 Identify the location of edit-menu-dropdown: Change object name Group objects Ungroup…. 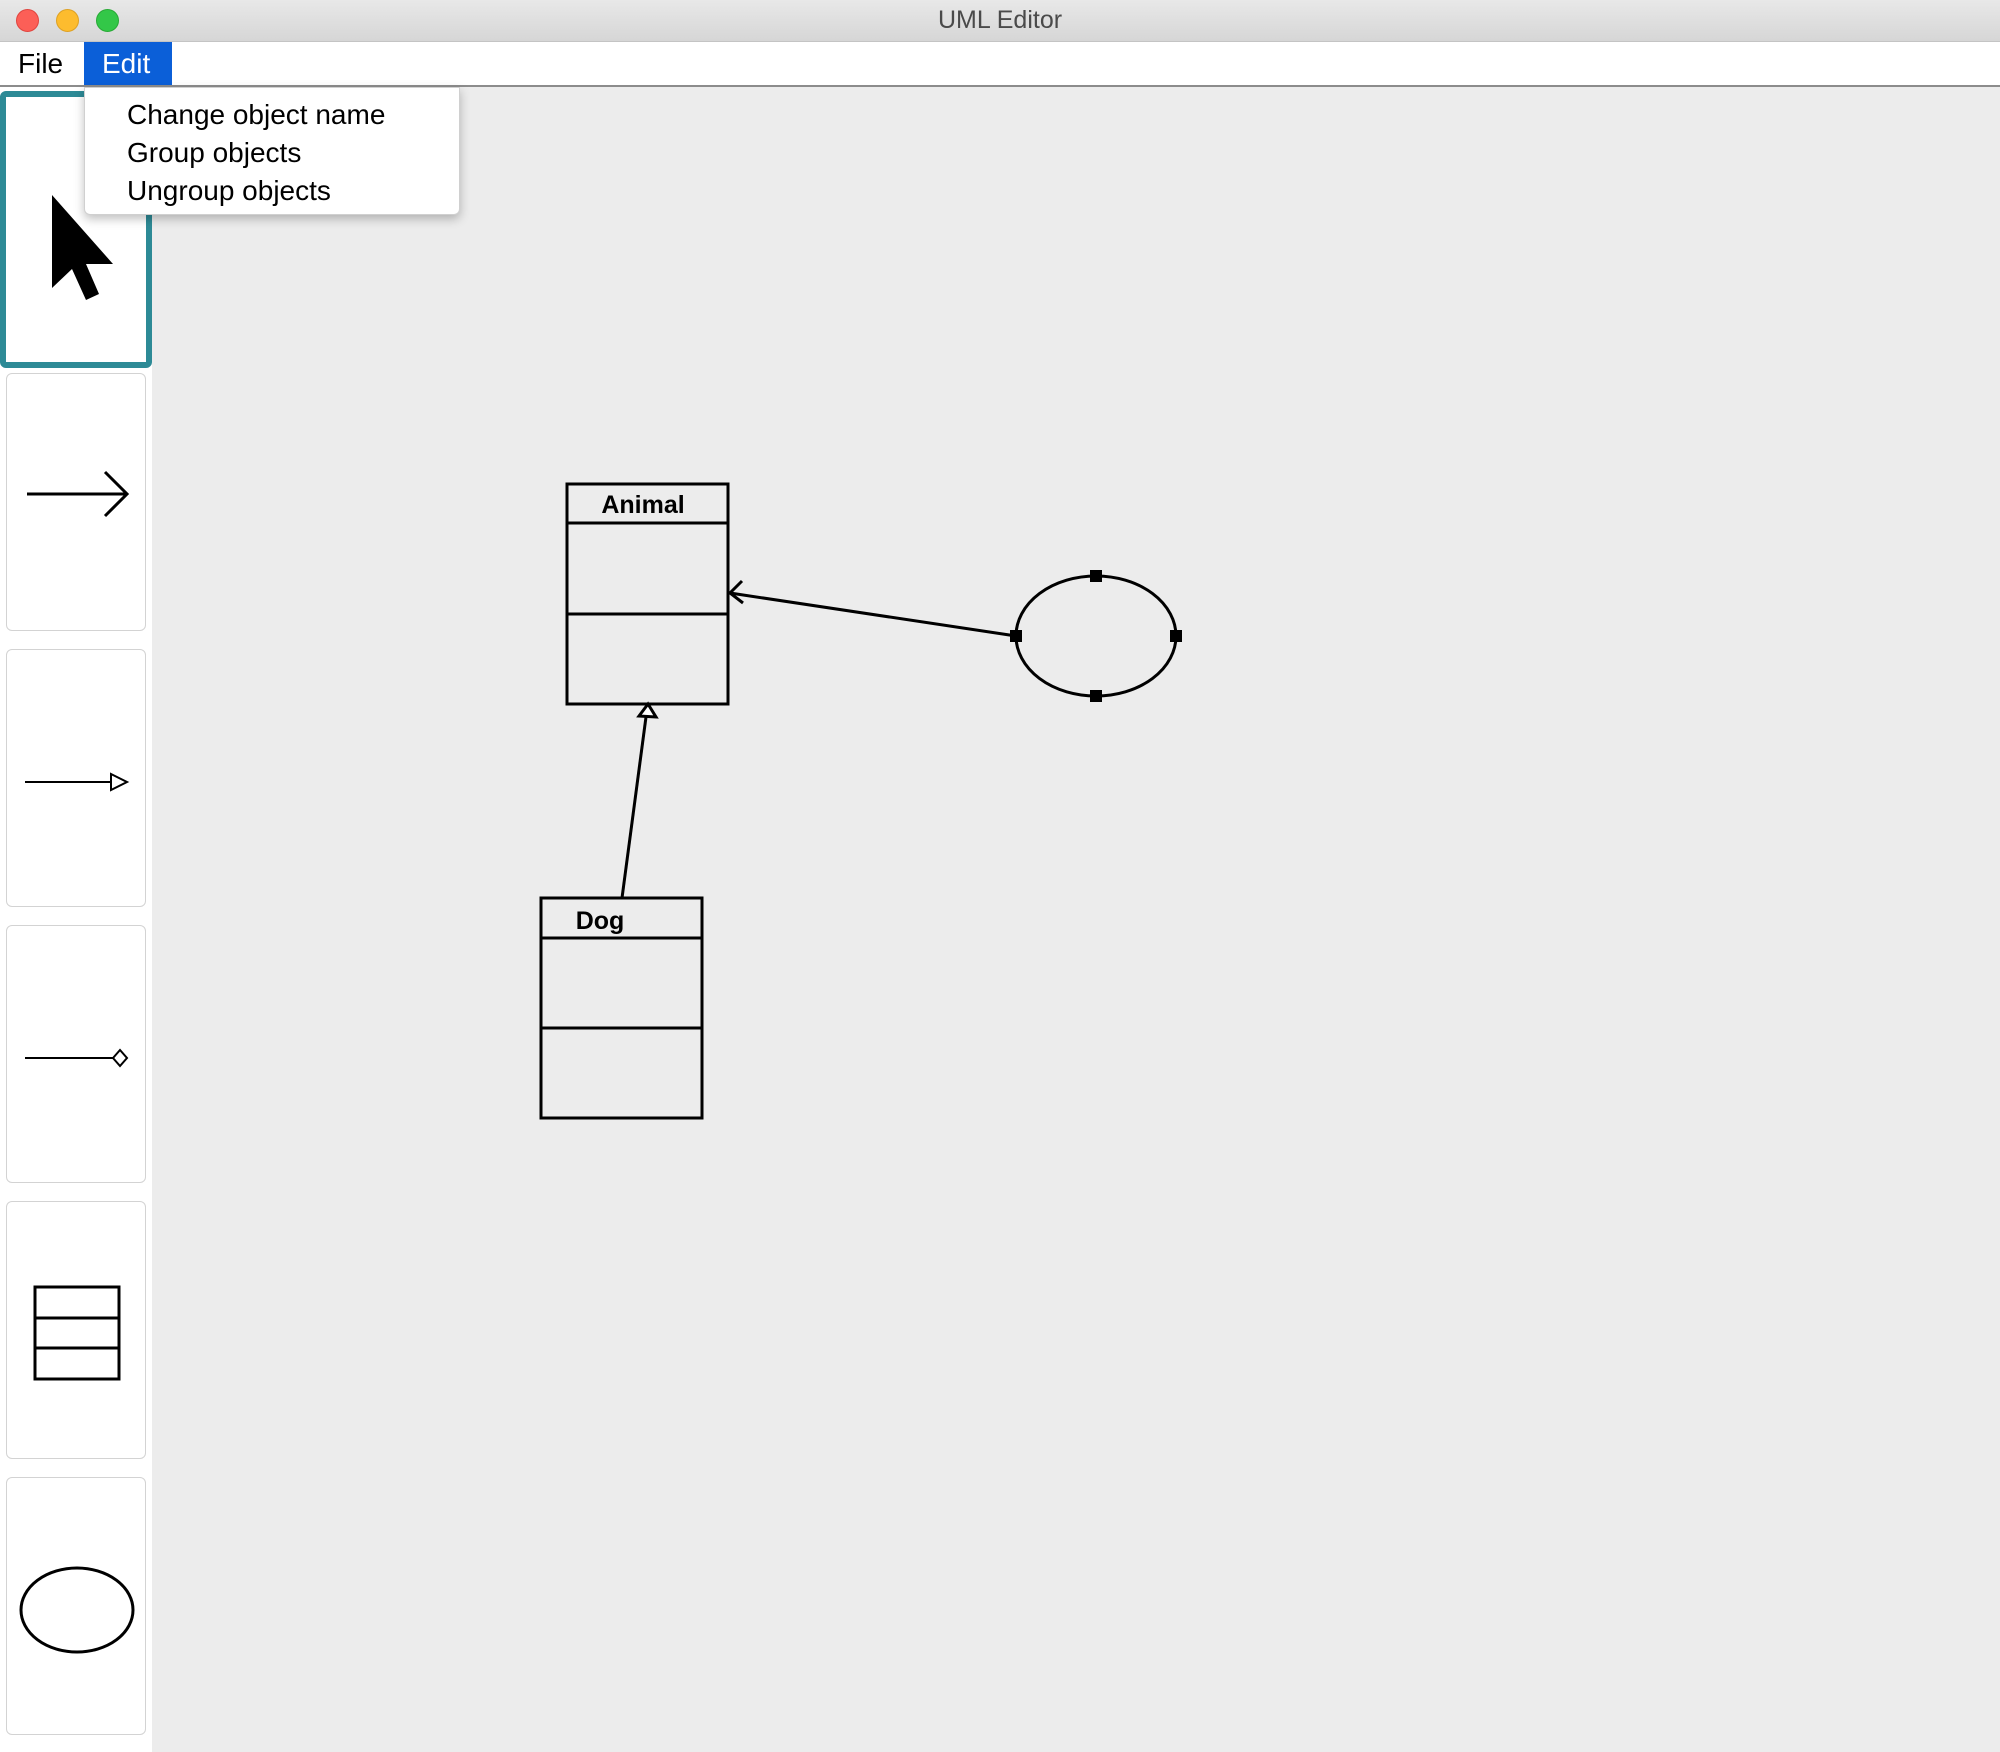
(272, 151).